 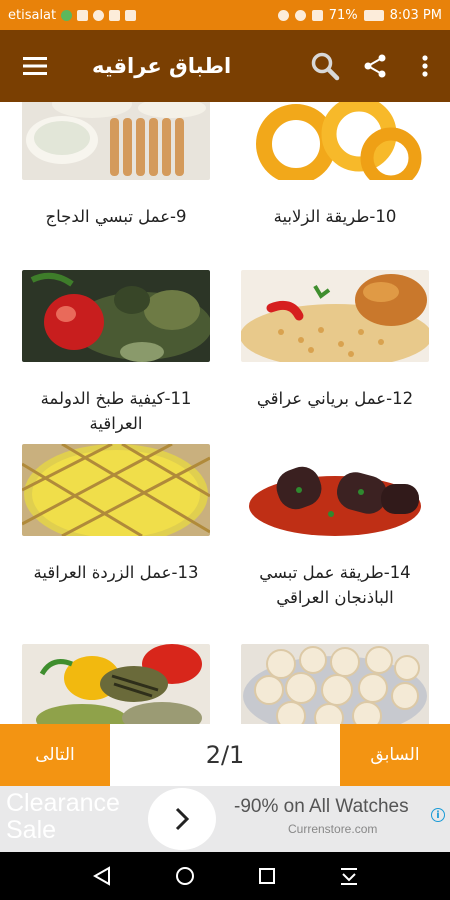 I want to click on app-title: اطباق عراقيه, so click(x=162, y=66).